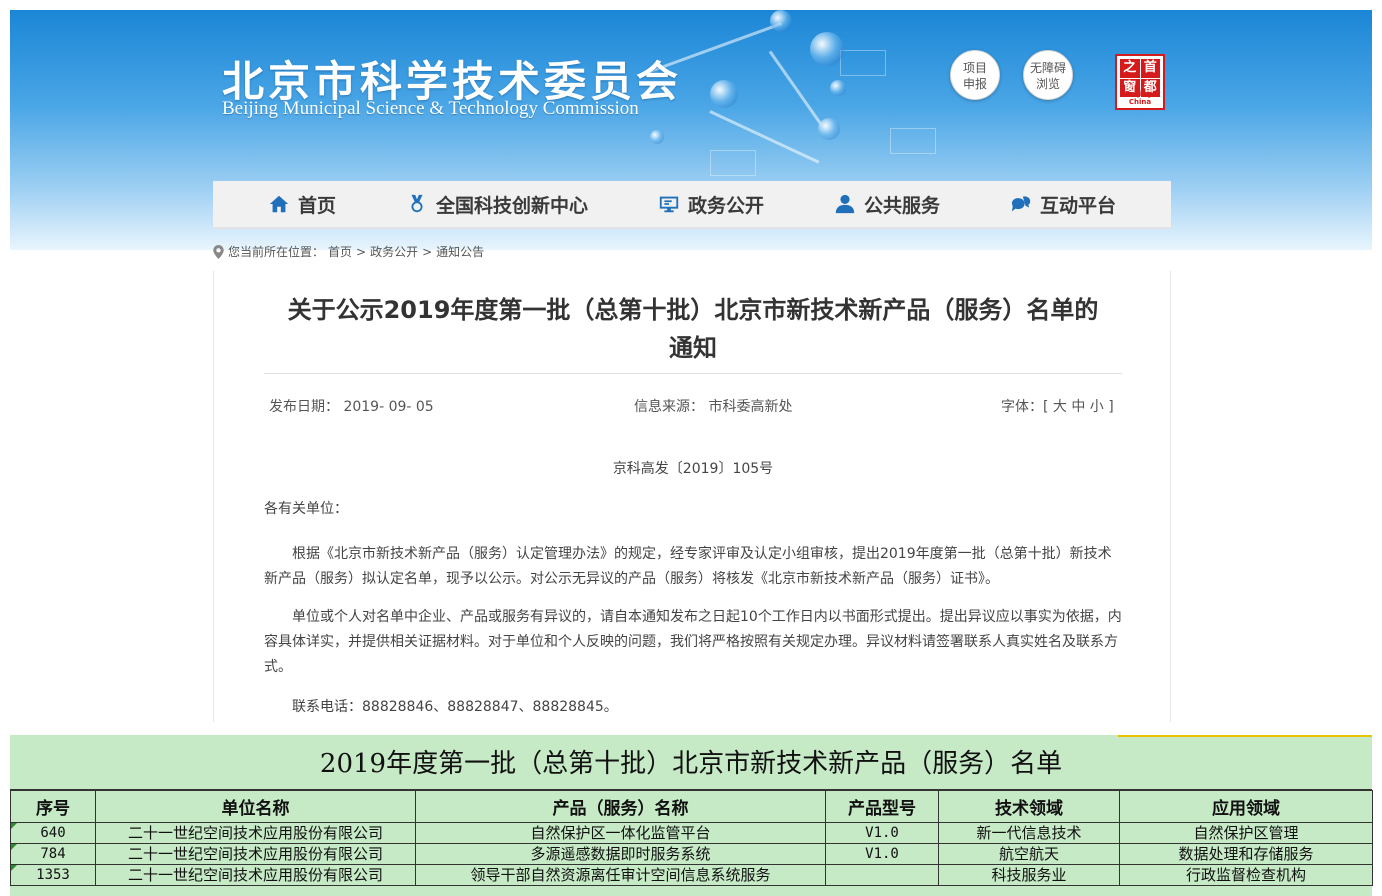 The image size is (1382, 896). Describe the element at coordinates (279, 204) in the screenshot. I see `home-icon` at that location.